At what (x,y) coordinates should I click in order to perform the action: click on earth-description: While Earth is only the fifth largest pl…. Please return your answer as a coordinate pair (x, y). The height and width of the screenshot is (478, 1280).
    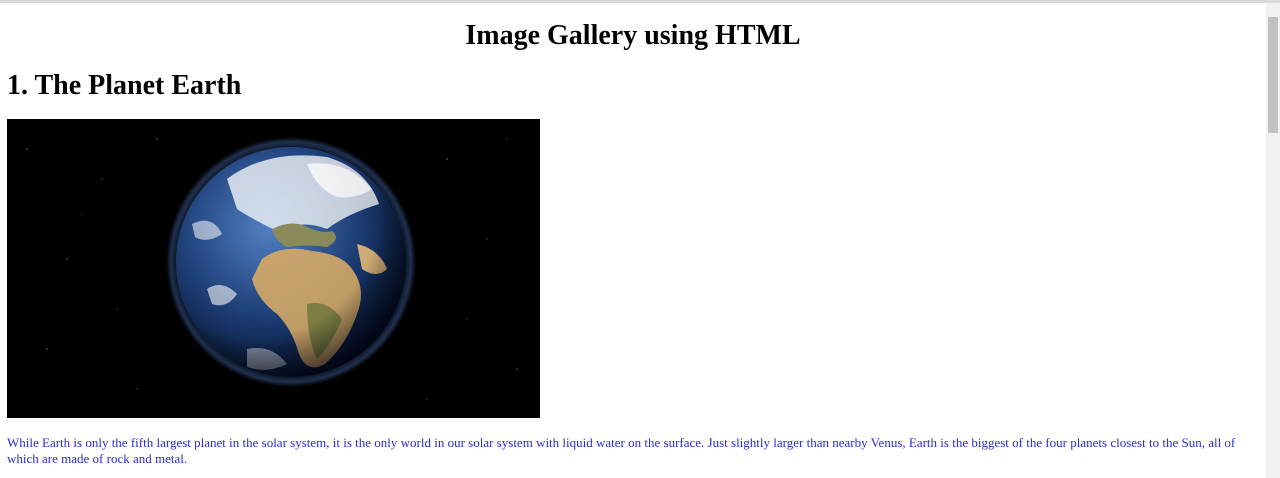
    Looking at the image, I should click on (621, 450).